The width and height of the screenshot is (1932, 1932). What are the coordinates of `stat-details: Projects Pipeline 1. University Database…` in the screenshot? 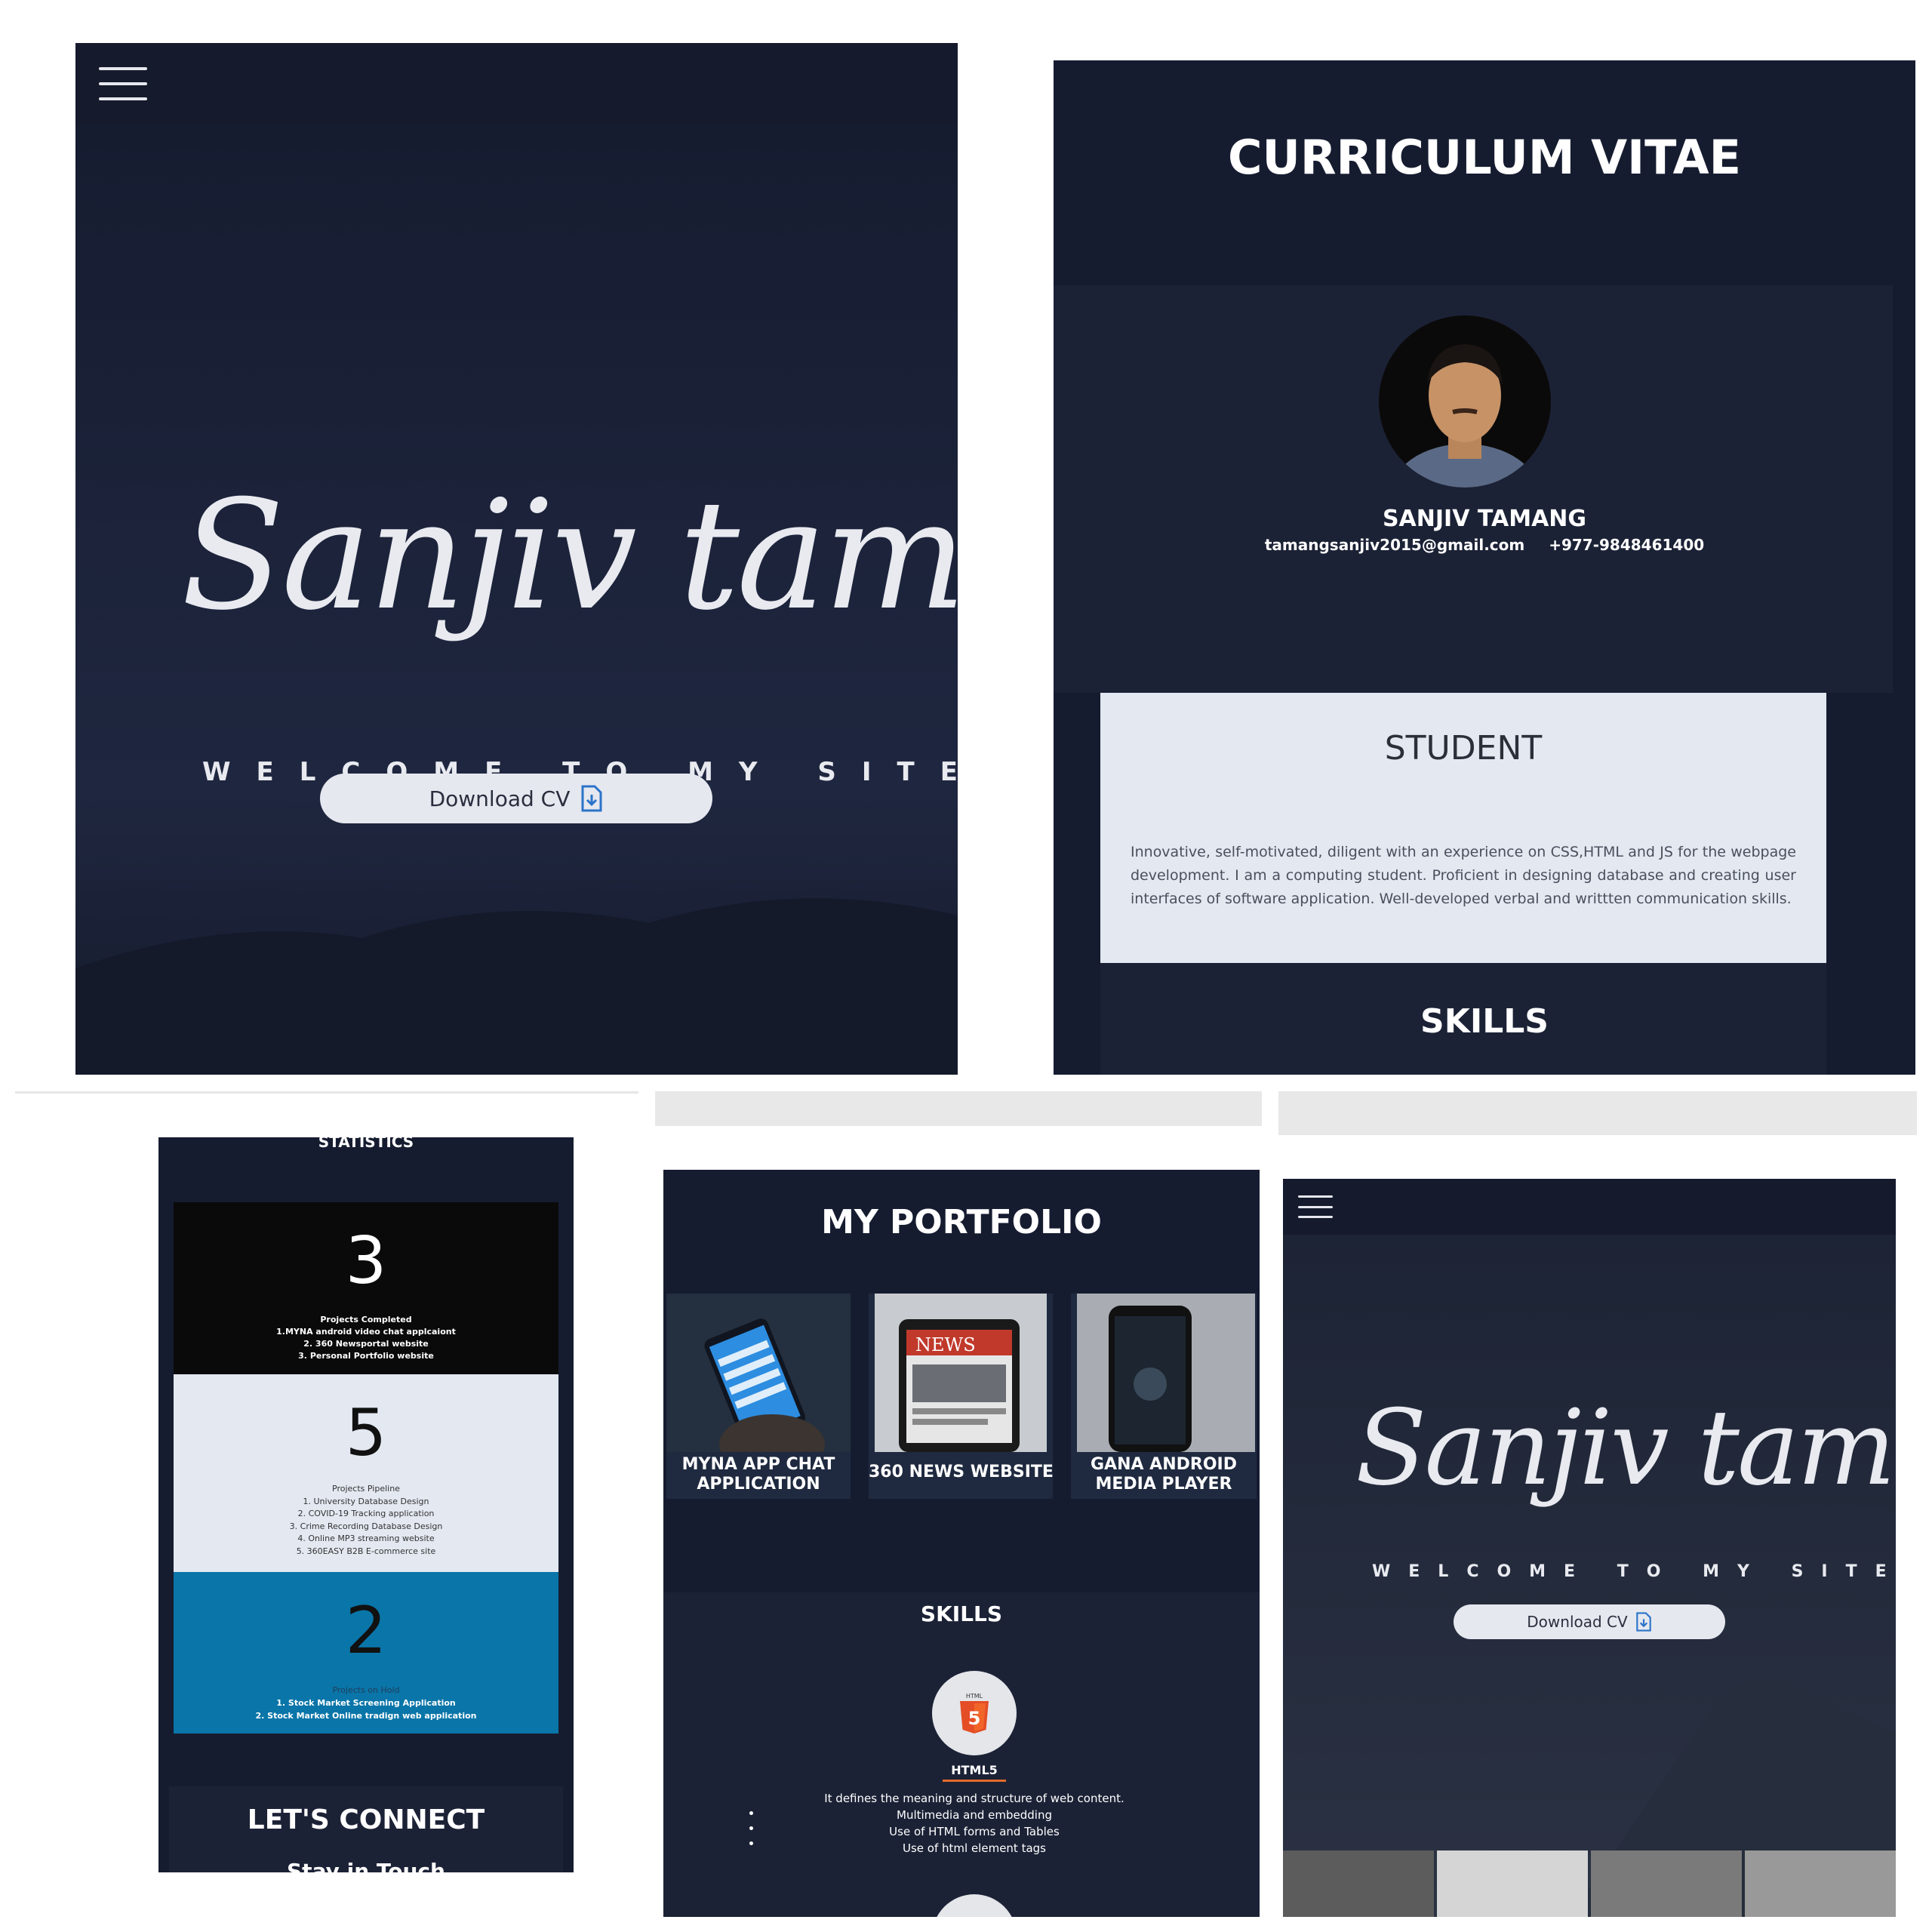 It's located at (366, 1520).